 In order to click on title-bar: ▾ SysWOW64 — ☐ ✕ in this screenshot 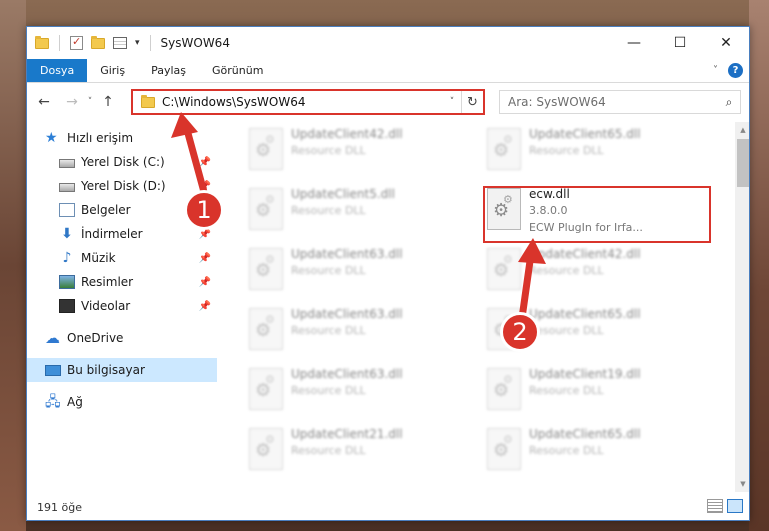, I will do `click(388, 43)`.